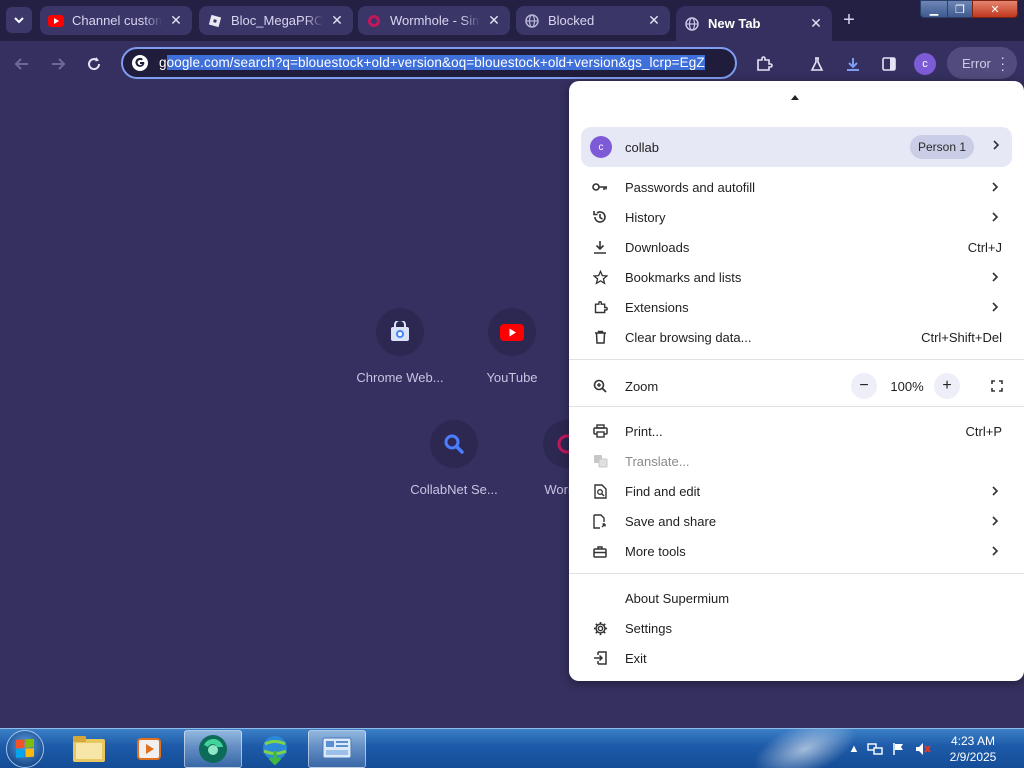  Describe the element at coordinates (600, 337) in the screenshot. I see `trash-icon` at that location.